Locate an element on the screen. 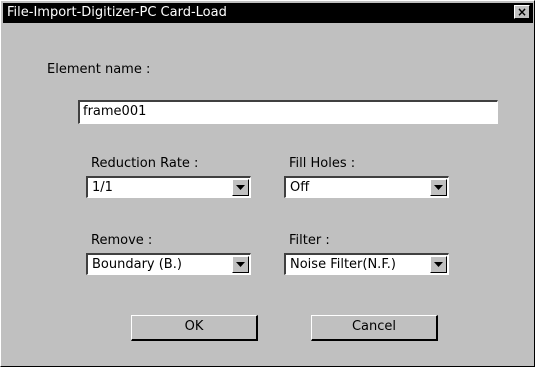  title-bar: File-Import-Digitizer-PC Card-Load × is located at coordinates (268, 13).